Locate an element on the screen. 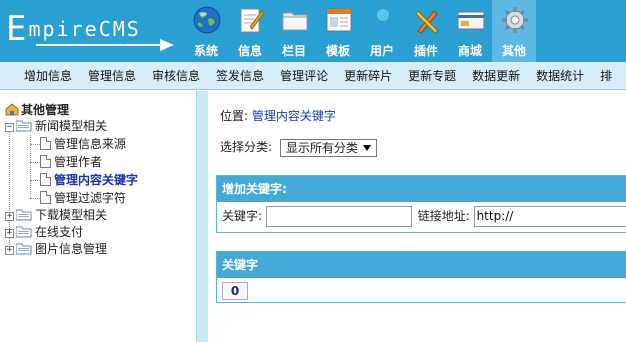 This screenshot has width=626, height=342. nav-item-user: 用户 is located at coordinates (382, 31).